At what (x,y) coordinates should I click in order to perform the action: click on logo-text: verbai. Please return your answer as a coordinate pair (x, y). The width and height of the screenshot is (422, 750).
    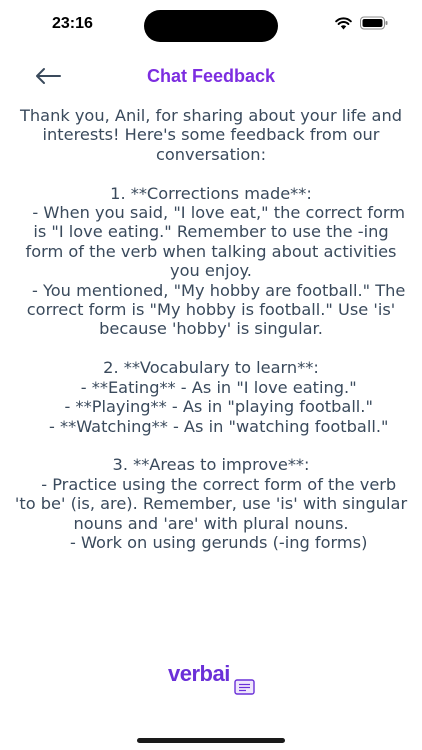
    Looking at the image, I should click on (199, 673).